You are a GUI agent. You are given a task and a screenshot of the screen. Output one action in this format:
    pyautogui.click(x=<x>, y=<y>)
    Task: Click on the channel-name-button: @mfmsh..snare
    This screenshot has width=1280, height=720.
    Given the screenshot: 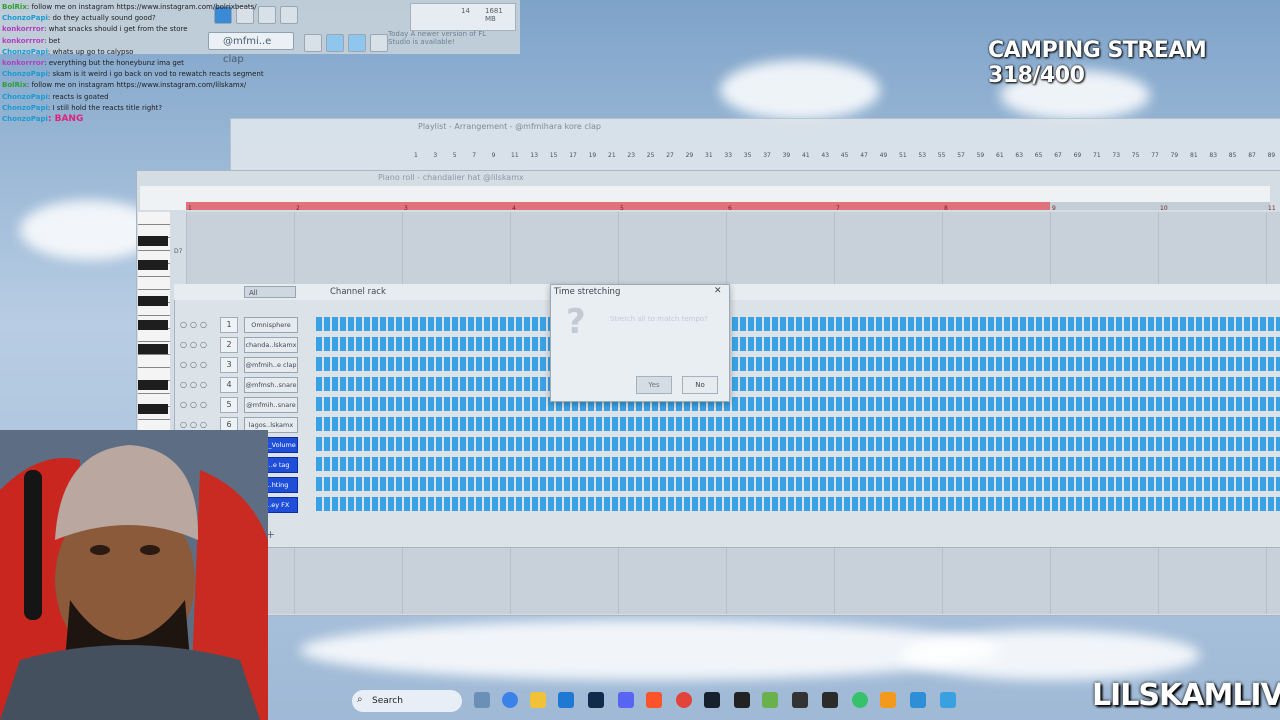 What is the action you would take?
    pyautogui.click(x=271, y=385)
    